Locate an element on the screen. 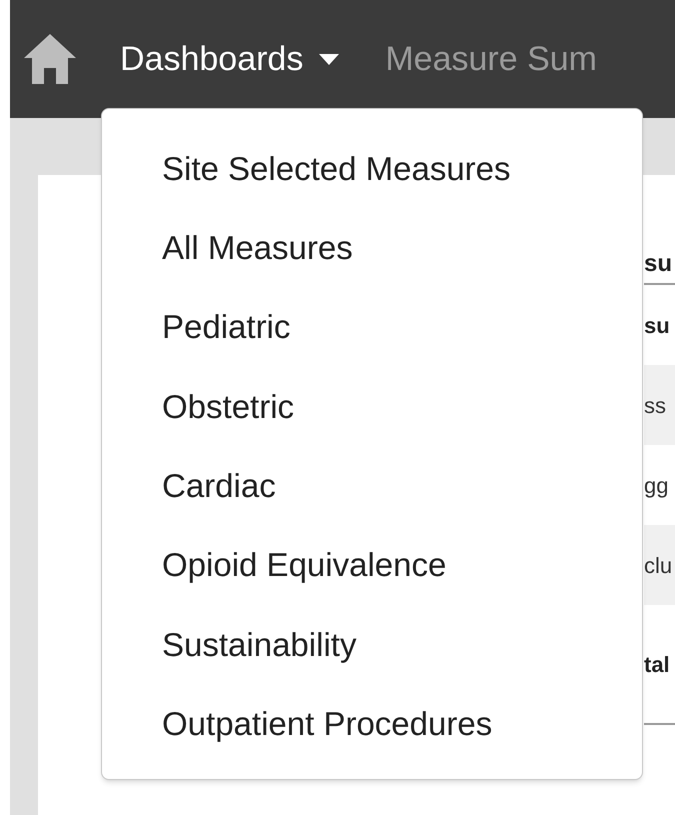 This screenshot has height=815, width=675. menu-item: All Measures is located at coordinates (372, 248).